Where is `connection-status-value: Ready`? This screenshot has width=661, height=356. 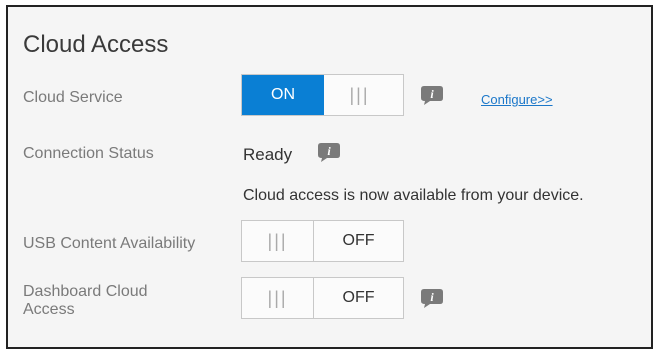
connection-status-value: Ready is located at coordinates (268, 154).